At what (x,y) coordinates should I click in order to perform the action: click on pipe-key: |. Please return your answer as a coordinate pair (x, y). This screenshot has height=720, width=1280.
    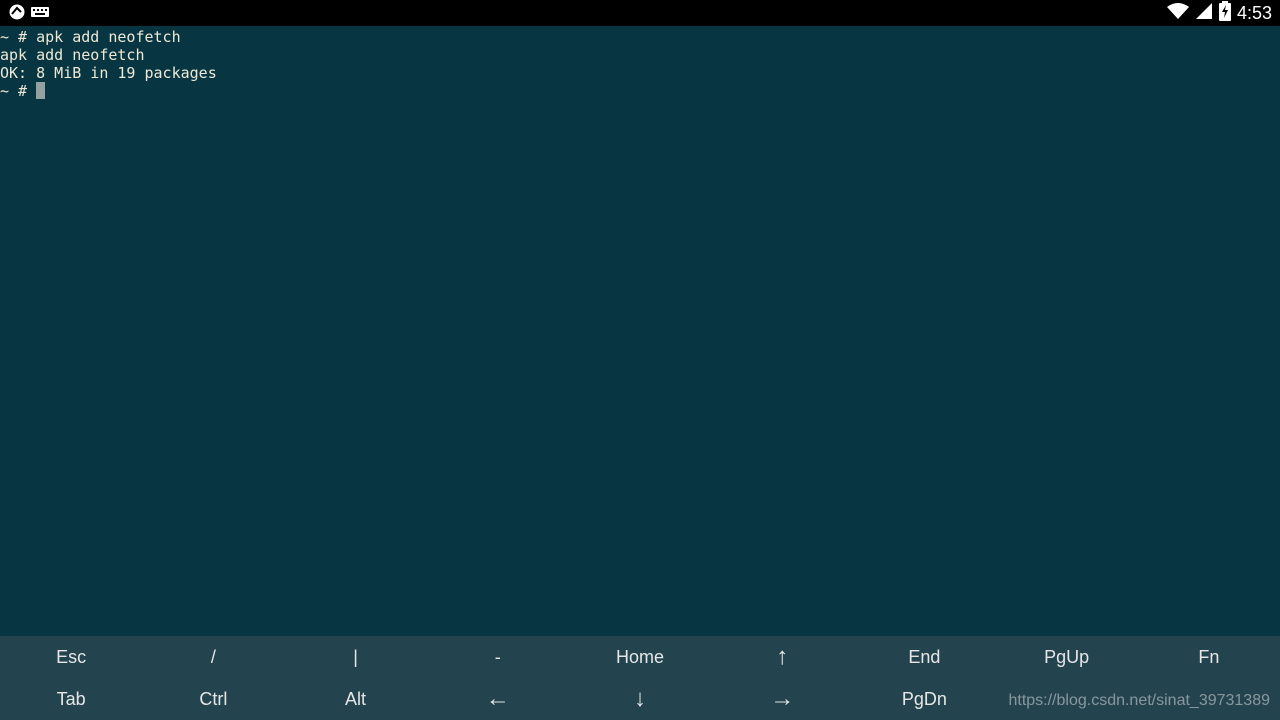
    Looking at the image, I should click on (355, 657).